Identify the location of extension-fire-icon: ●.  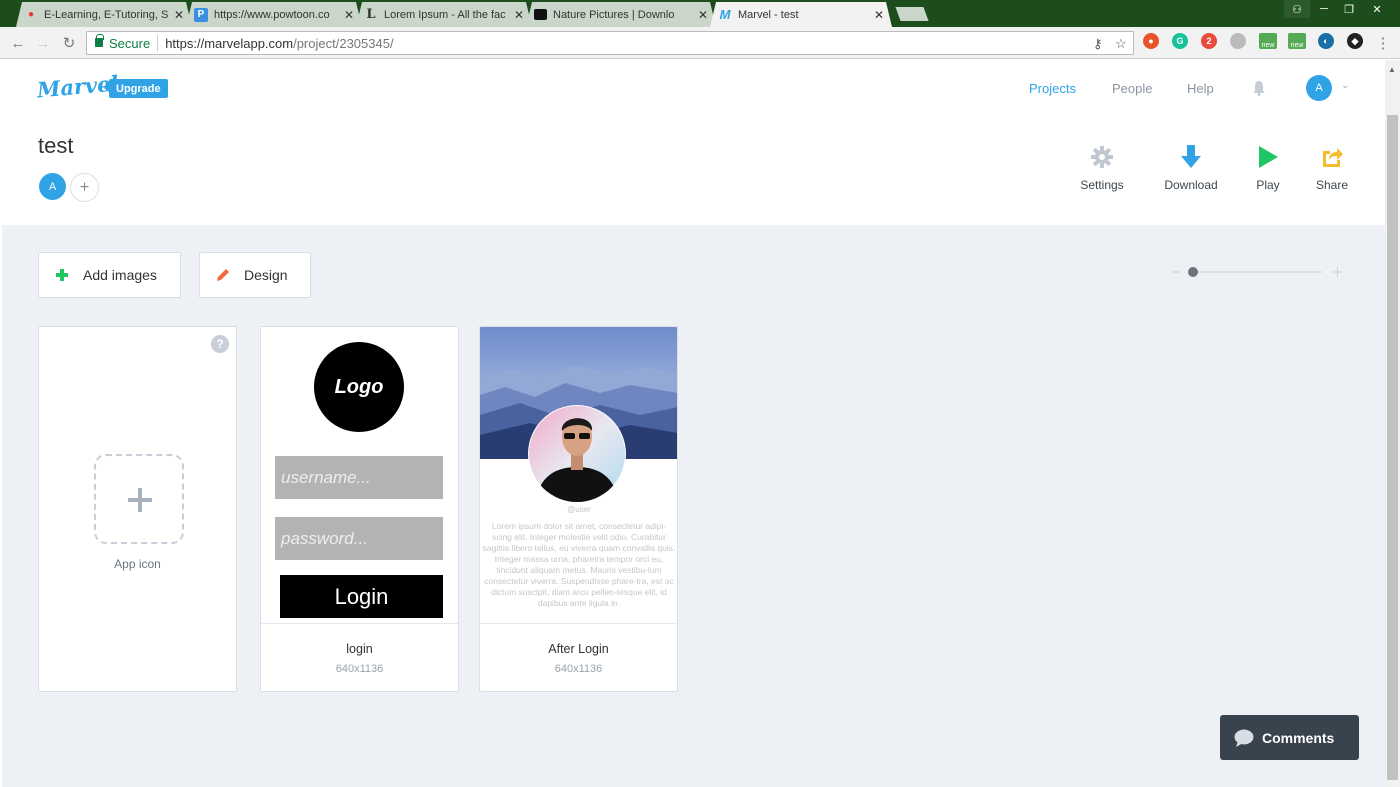
(1151, 41).